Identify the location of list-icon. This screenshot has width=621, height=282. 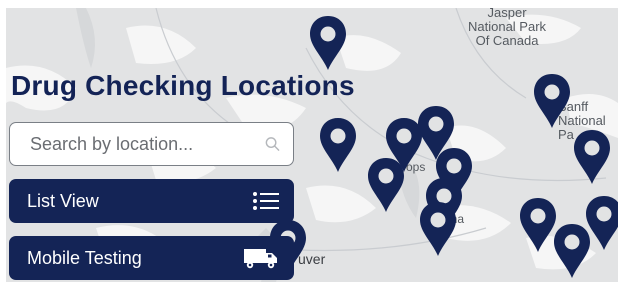
(266, 201).